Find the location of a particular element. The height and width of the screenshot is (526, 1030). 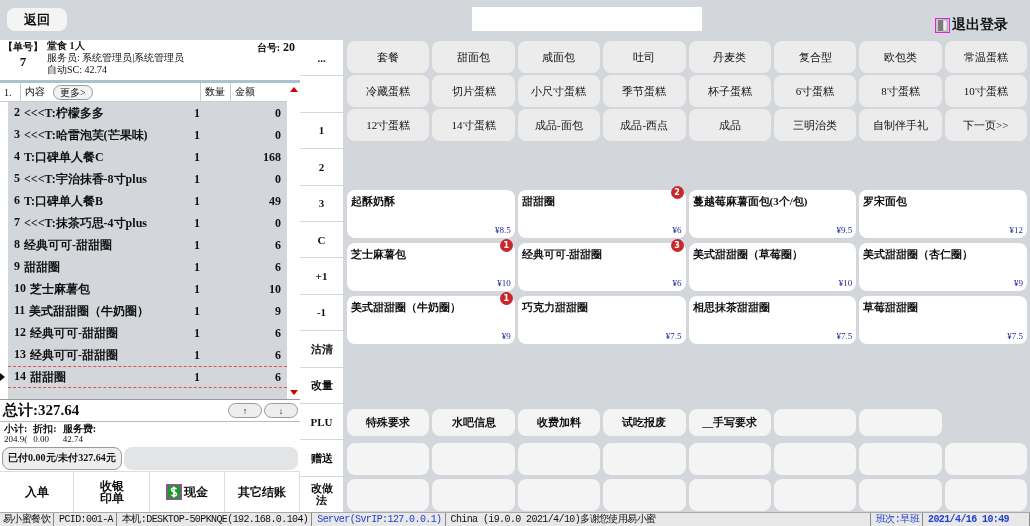

logout-button: 退出登录 is located at coordinates (980, 25).